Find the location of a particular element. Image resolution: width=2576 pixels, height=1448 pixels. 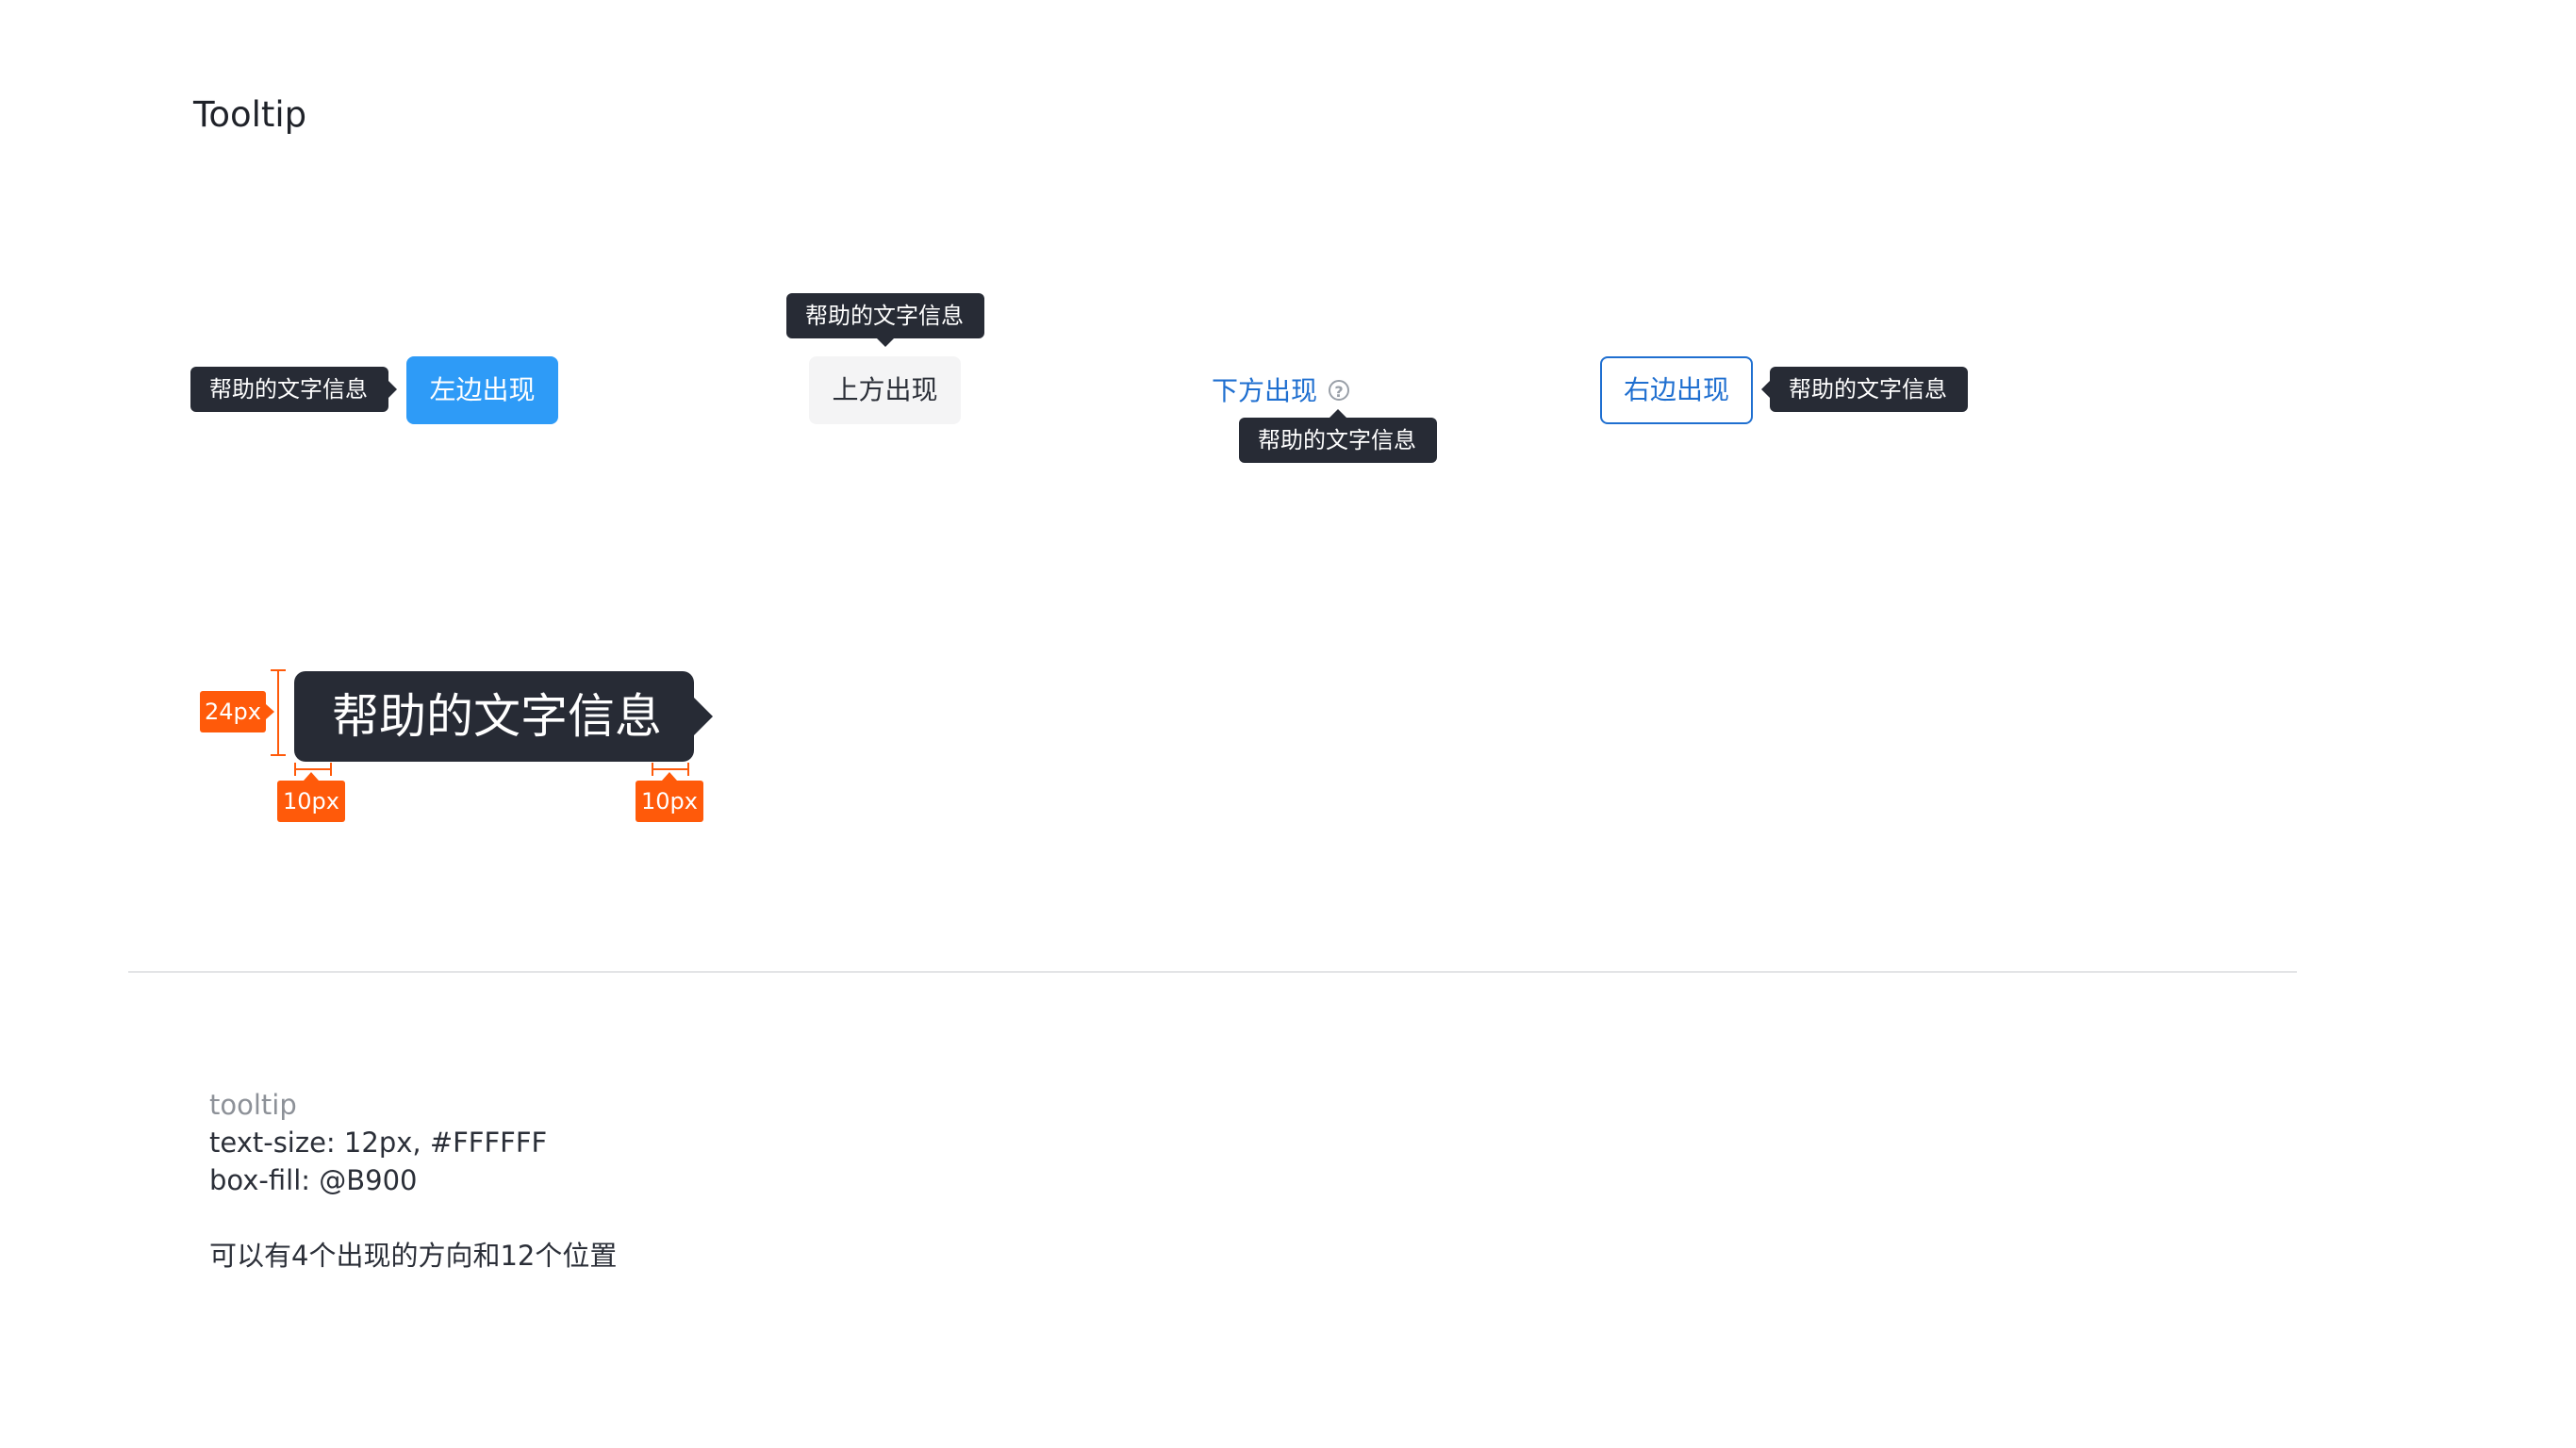

padding-left-cap-right is located at coordinates (331, 769).